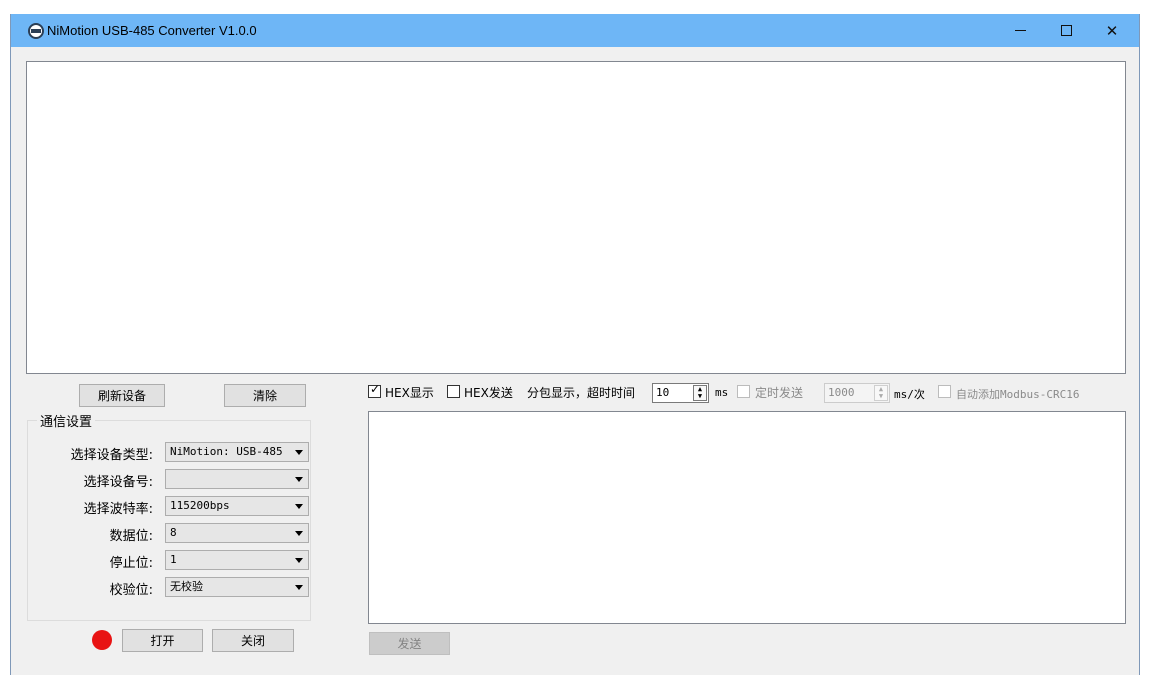  I want to click on open-port-button: 打开, so click(162, 640).